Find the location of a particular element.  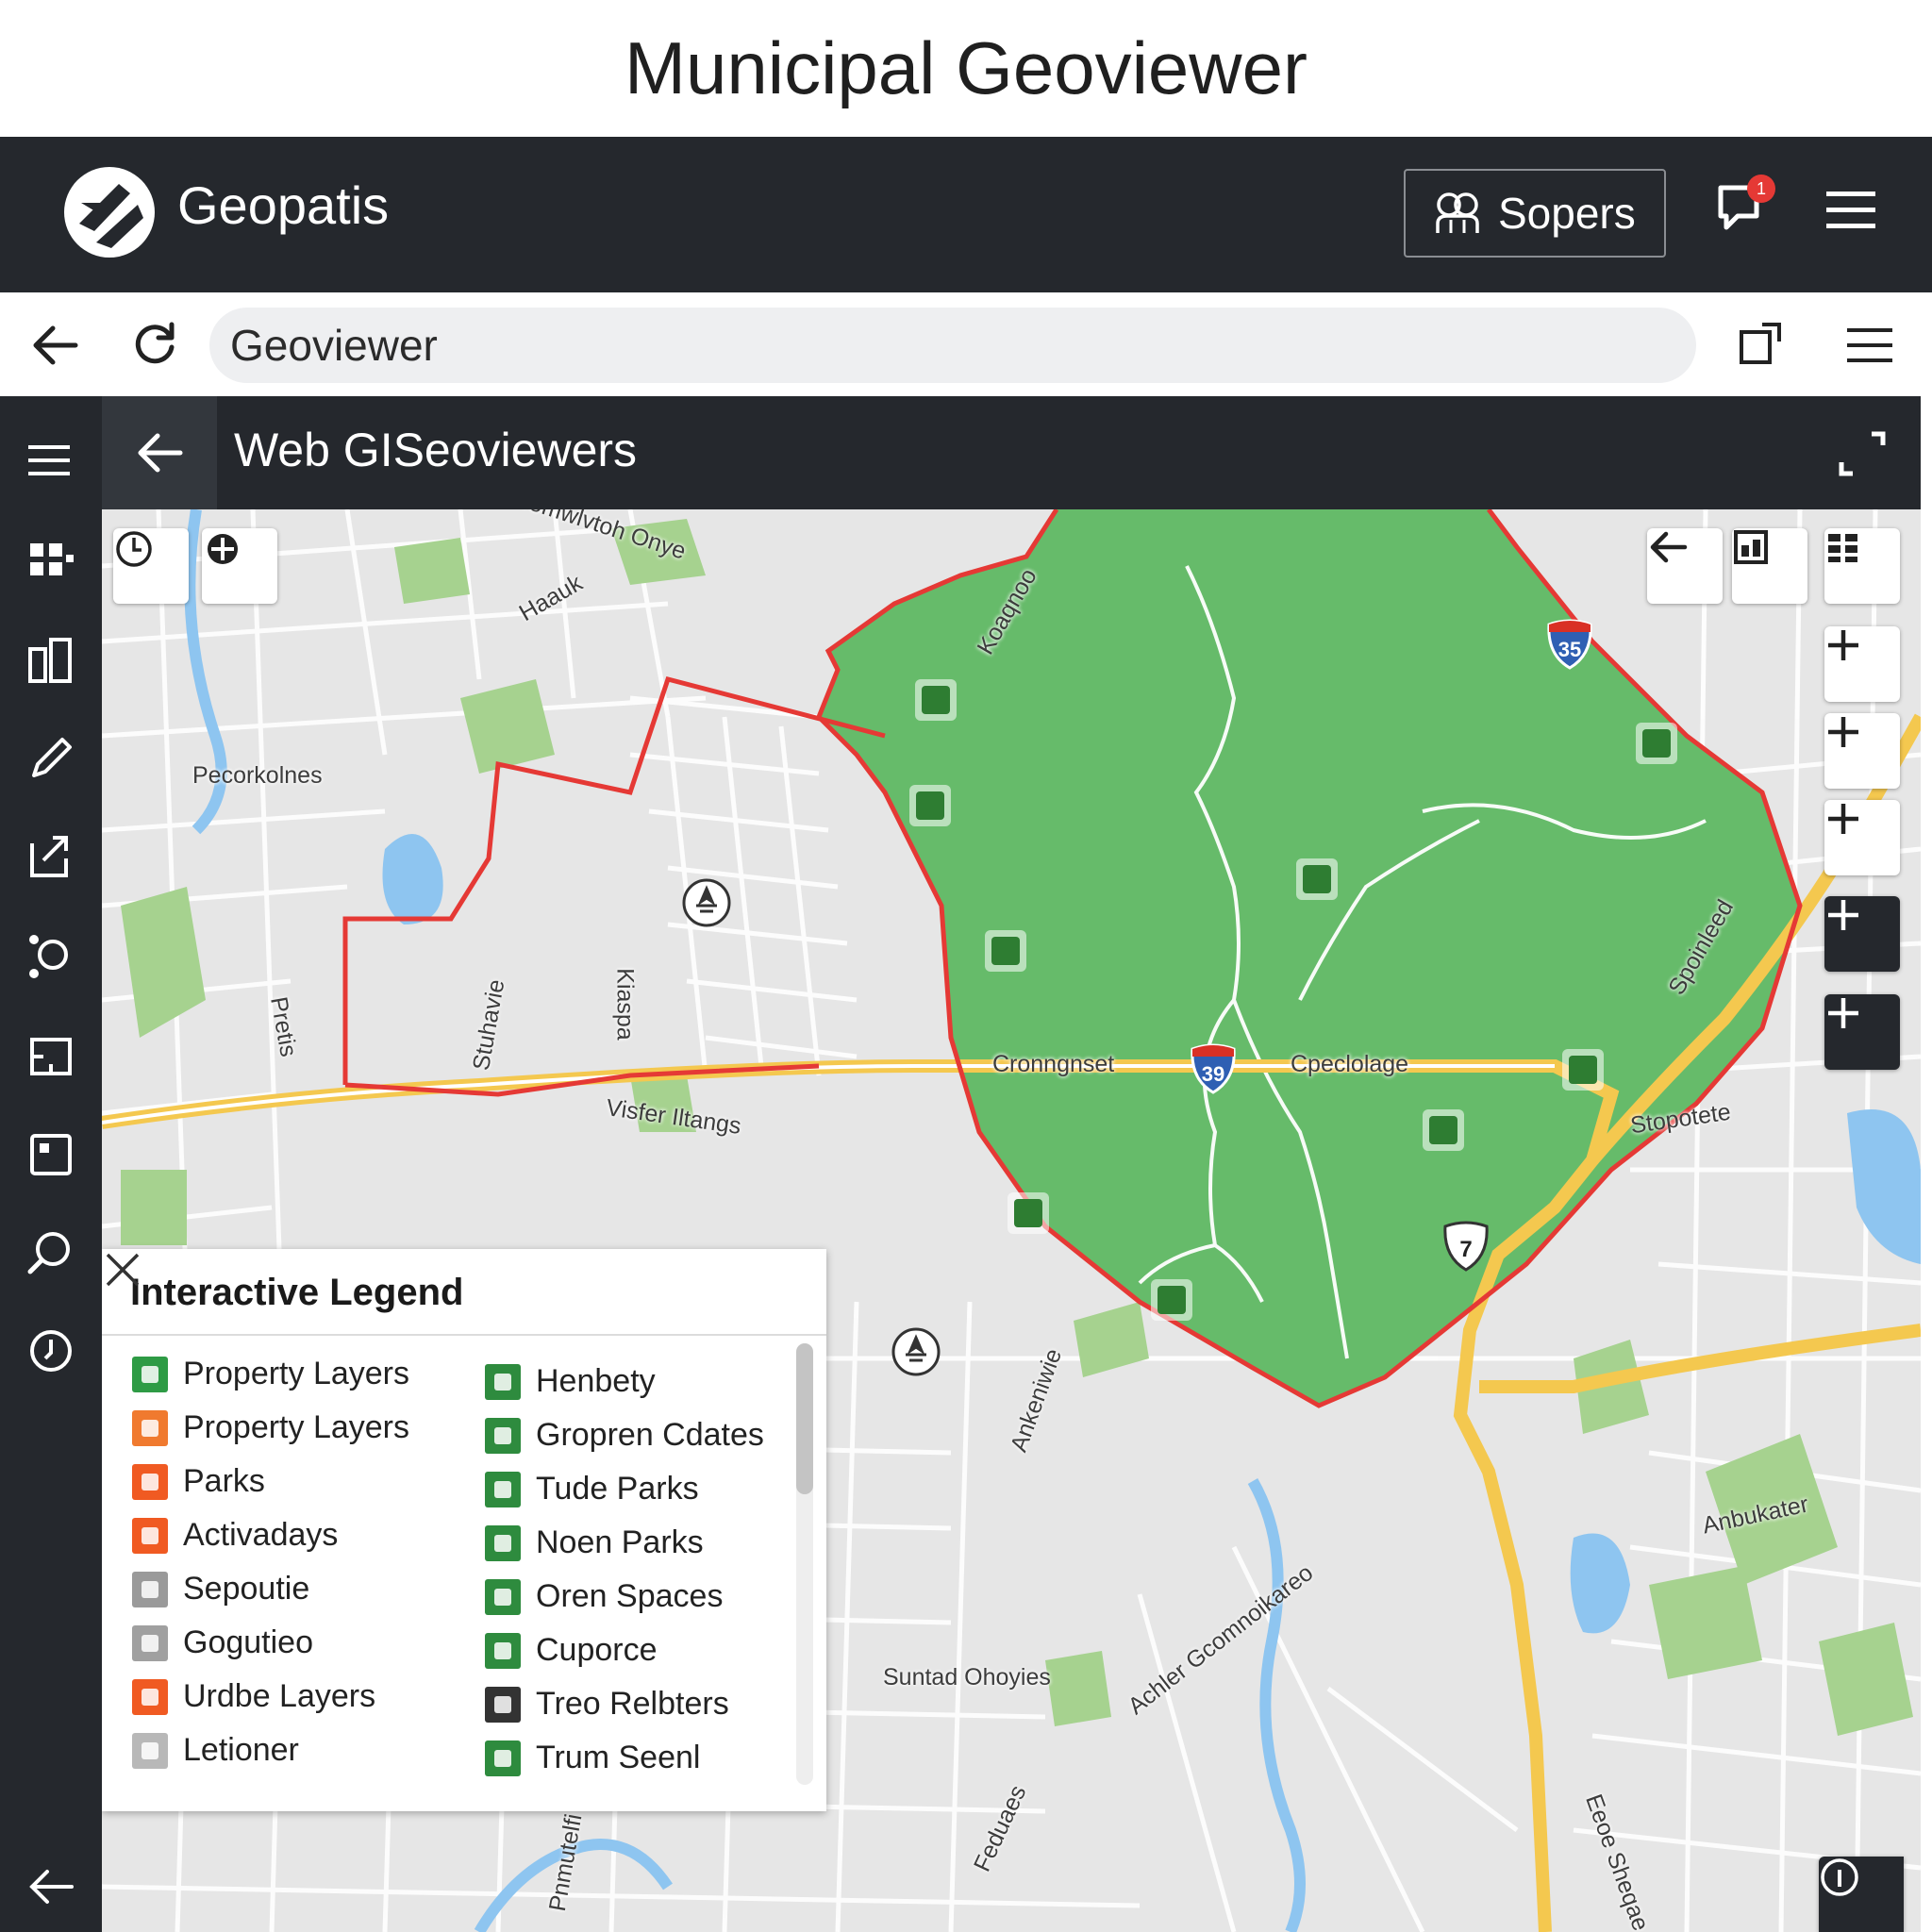

interstate-shield-icon: 39 is located at coordinates (1214, 1069).